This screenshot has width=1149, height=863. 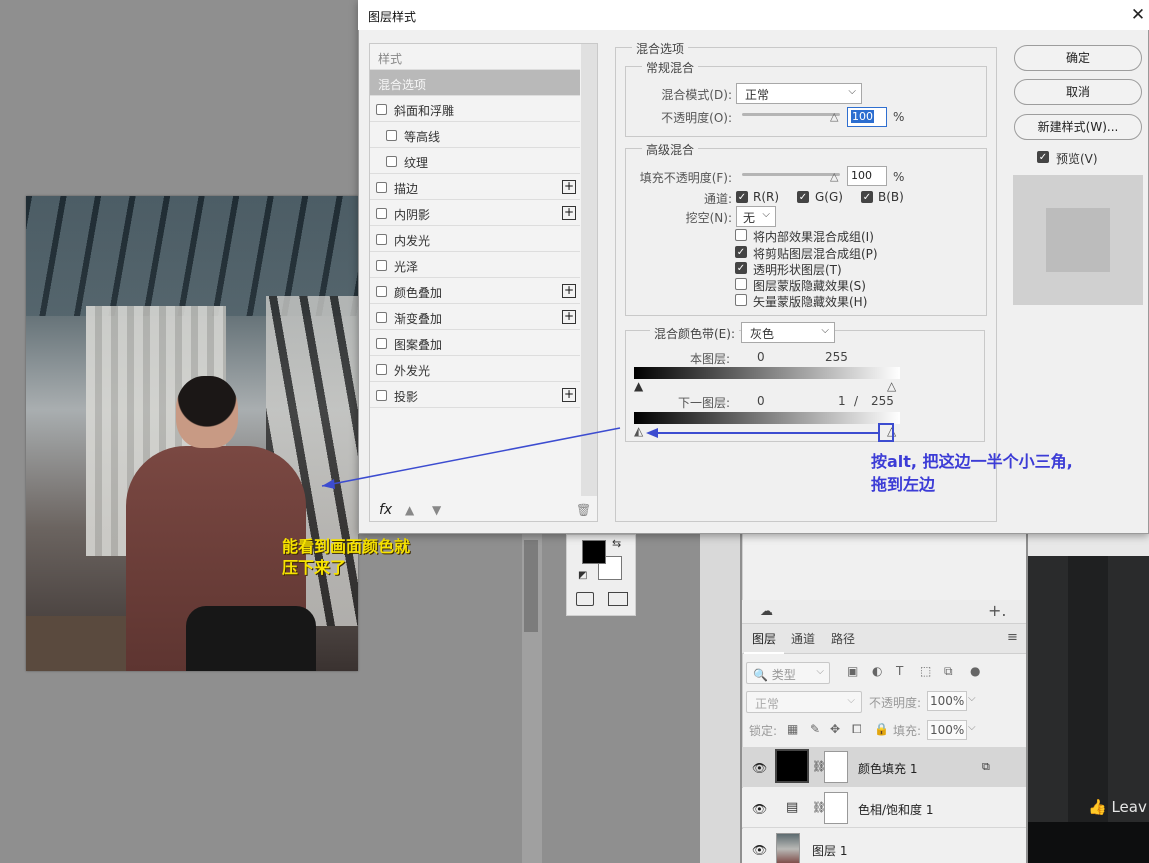 I want to click on adjustment-filter-icon: ◐, so click(x=877, y=671).